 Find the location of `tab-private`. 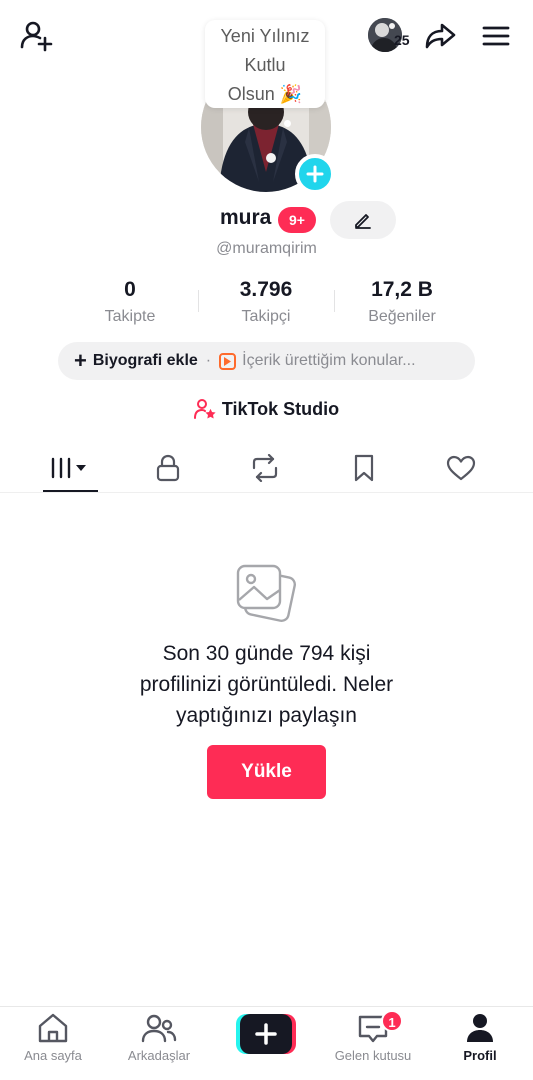

tab-private is located at coordinates (168, 468).